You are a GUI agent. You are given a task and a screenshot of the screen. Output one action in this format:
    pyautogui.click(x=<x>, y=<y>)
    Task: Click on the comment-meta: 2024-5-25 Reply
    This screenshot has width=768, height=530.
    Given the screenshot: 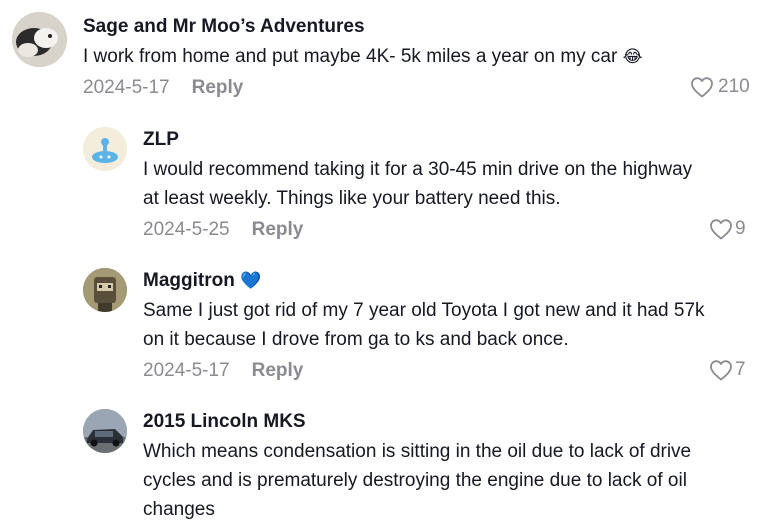 What is the action you would take?
    pyautogui.click(x=223, y=230)
    